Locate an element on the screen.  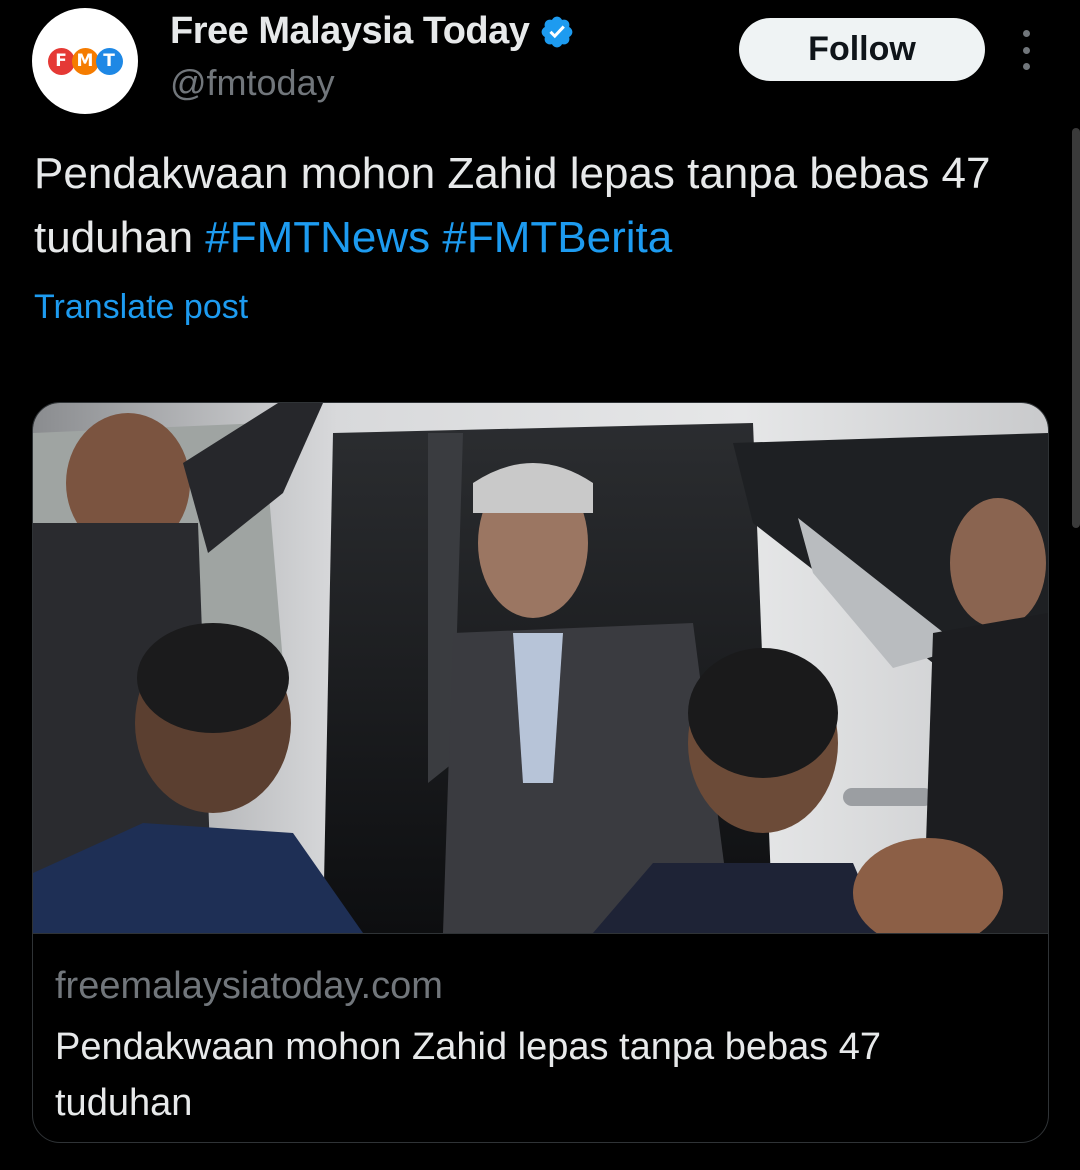
more-vertical-icon is located at coordinates (1026, 50).